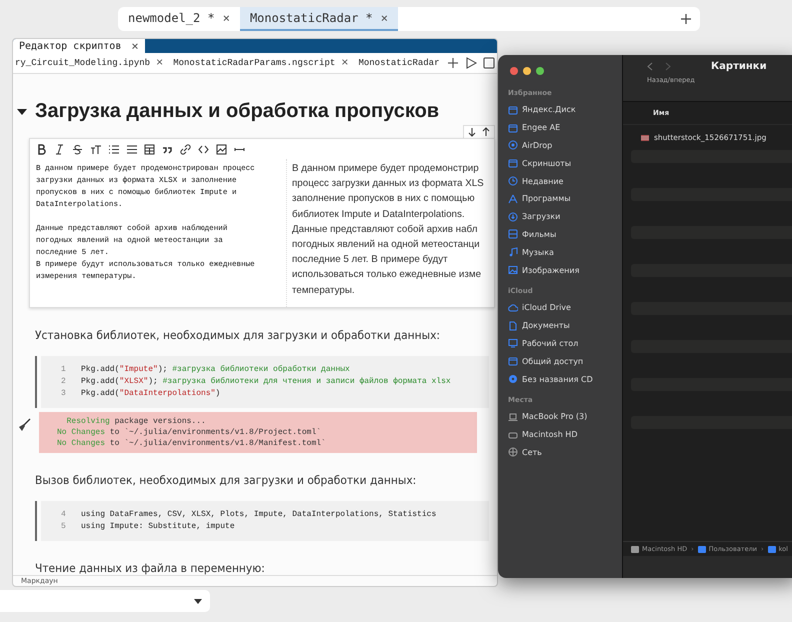 The image size is (792, 622). Describe the element at coordinates (489, 63) in the screenshot. I see `square-icon` at that location.